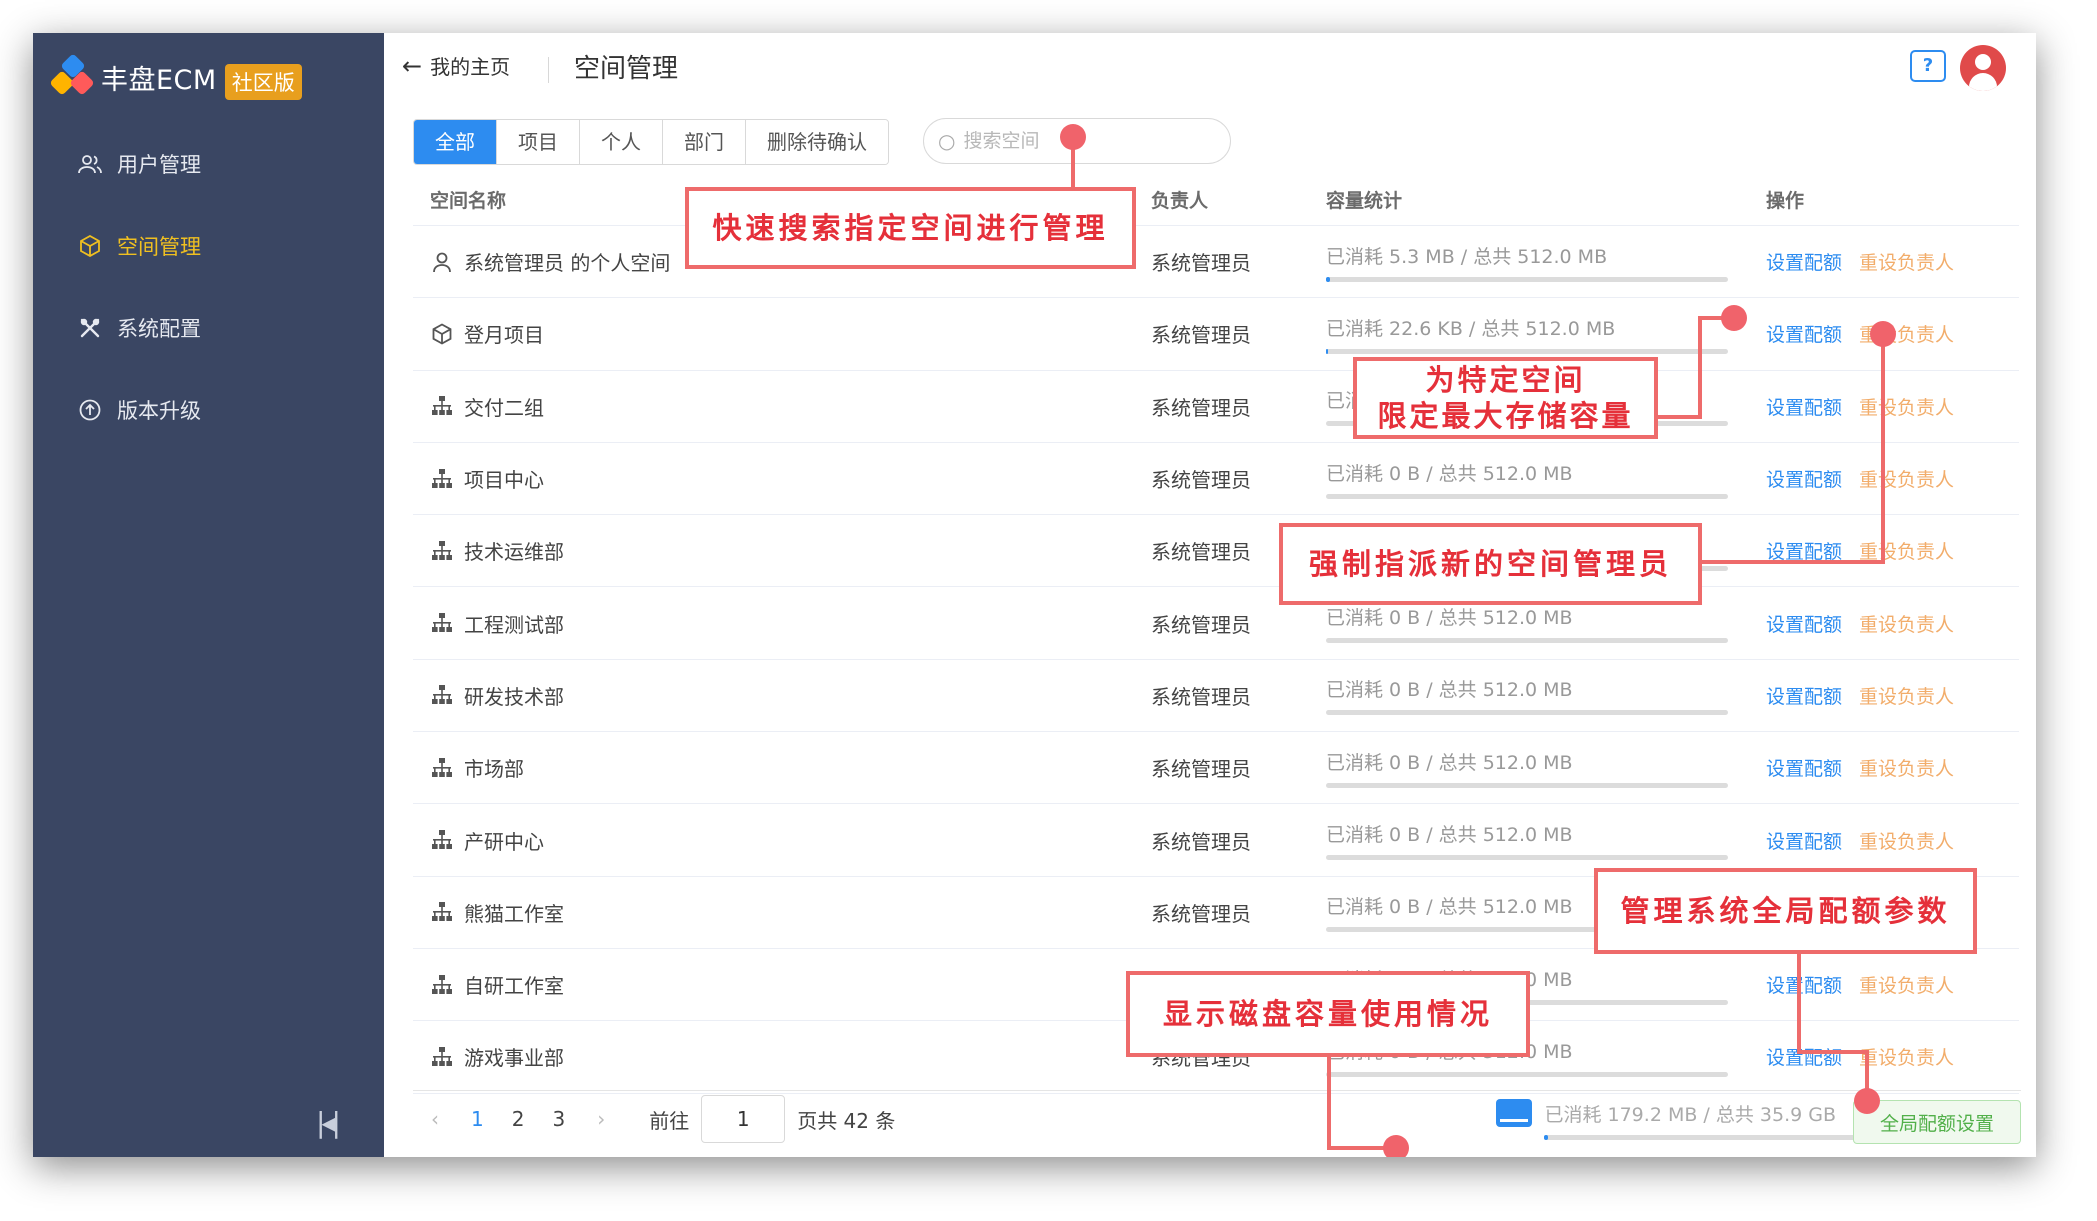 The width and height of the screenshot is (2097, 1221). I want to click on sidebar-item-label: 系统配置, so click(159, 329).